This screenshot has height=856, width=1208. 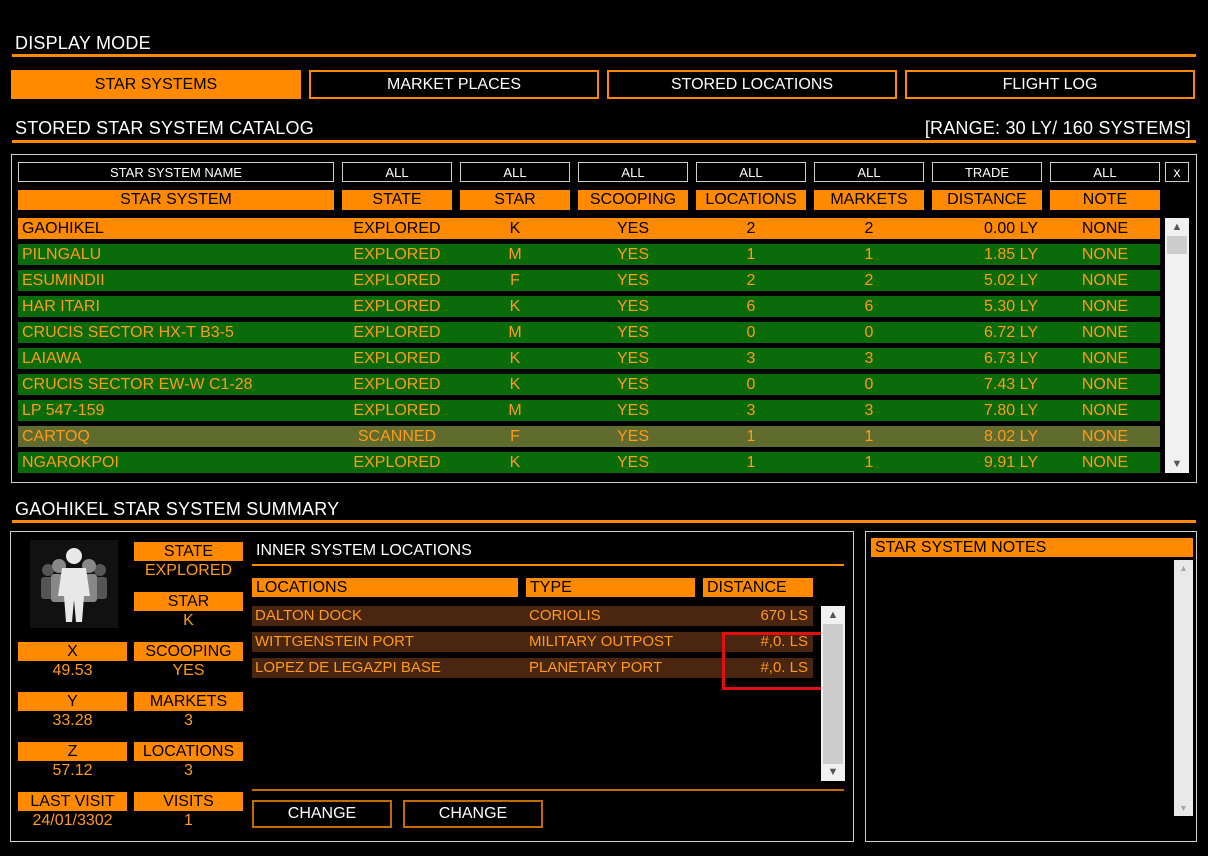 I want to click on cell-star-system: CRUCIS SECTOR HX-T B3-5, so click(x=128, y=332).